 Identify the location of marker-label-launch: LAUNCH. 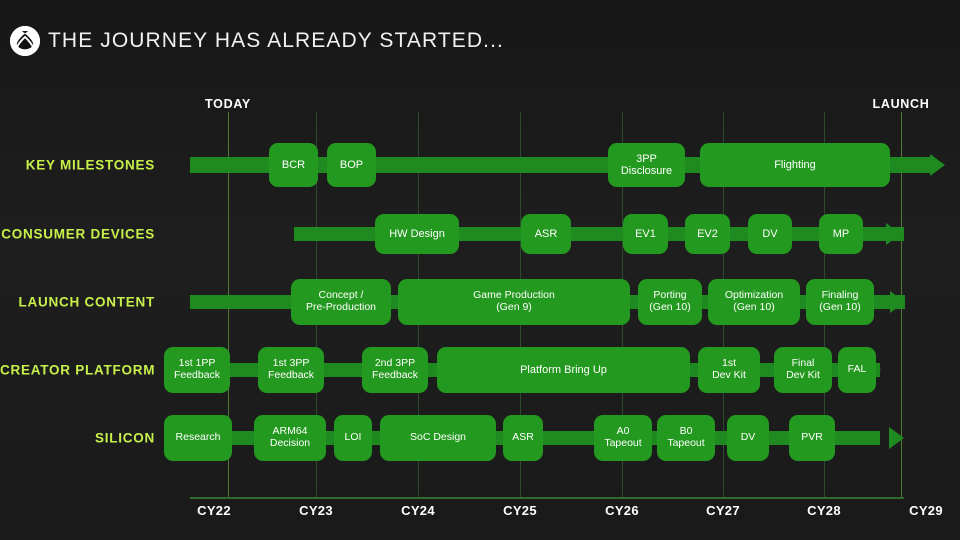
(901, 104).